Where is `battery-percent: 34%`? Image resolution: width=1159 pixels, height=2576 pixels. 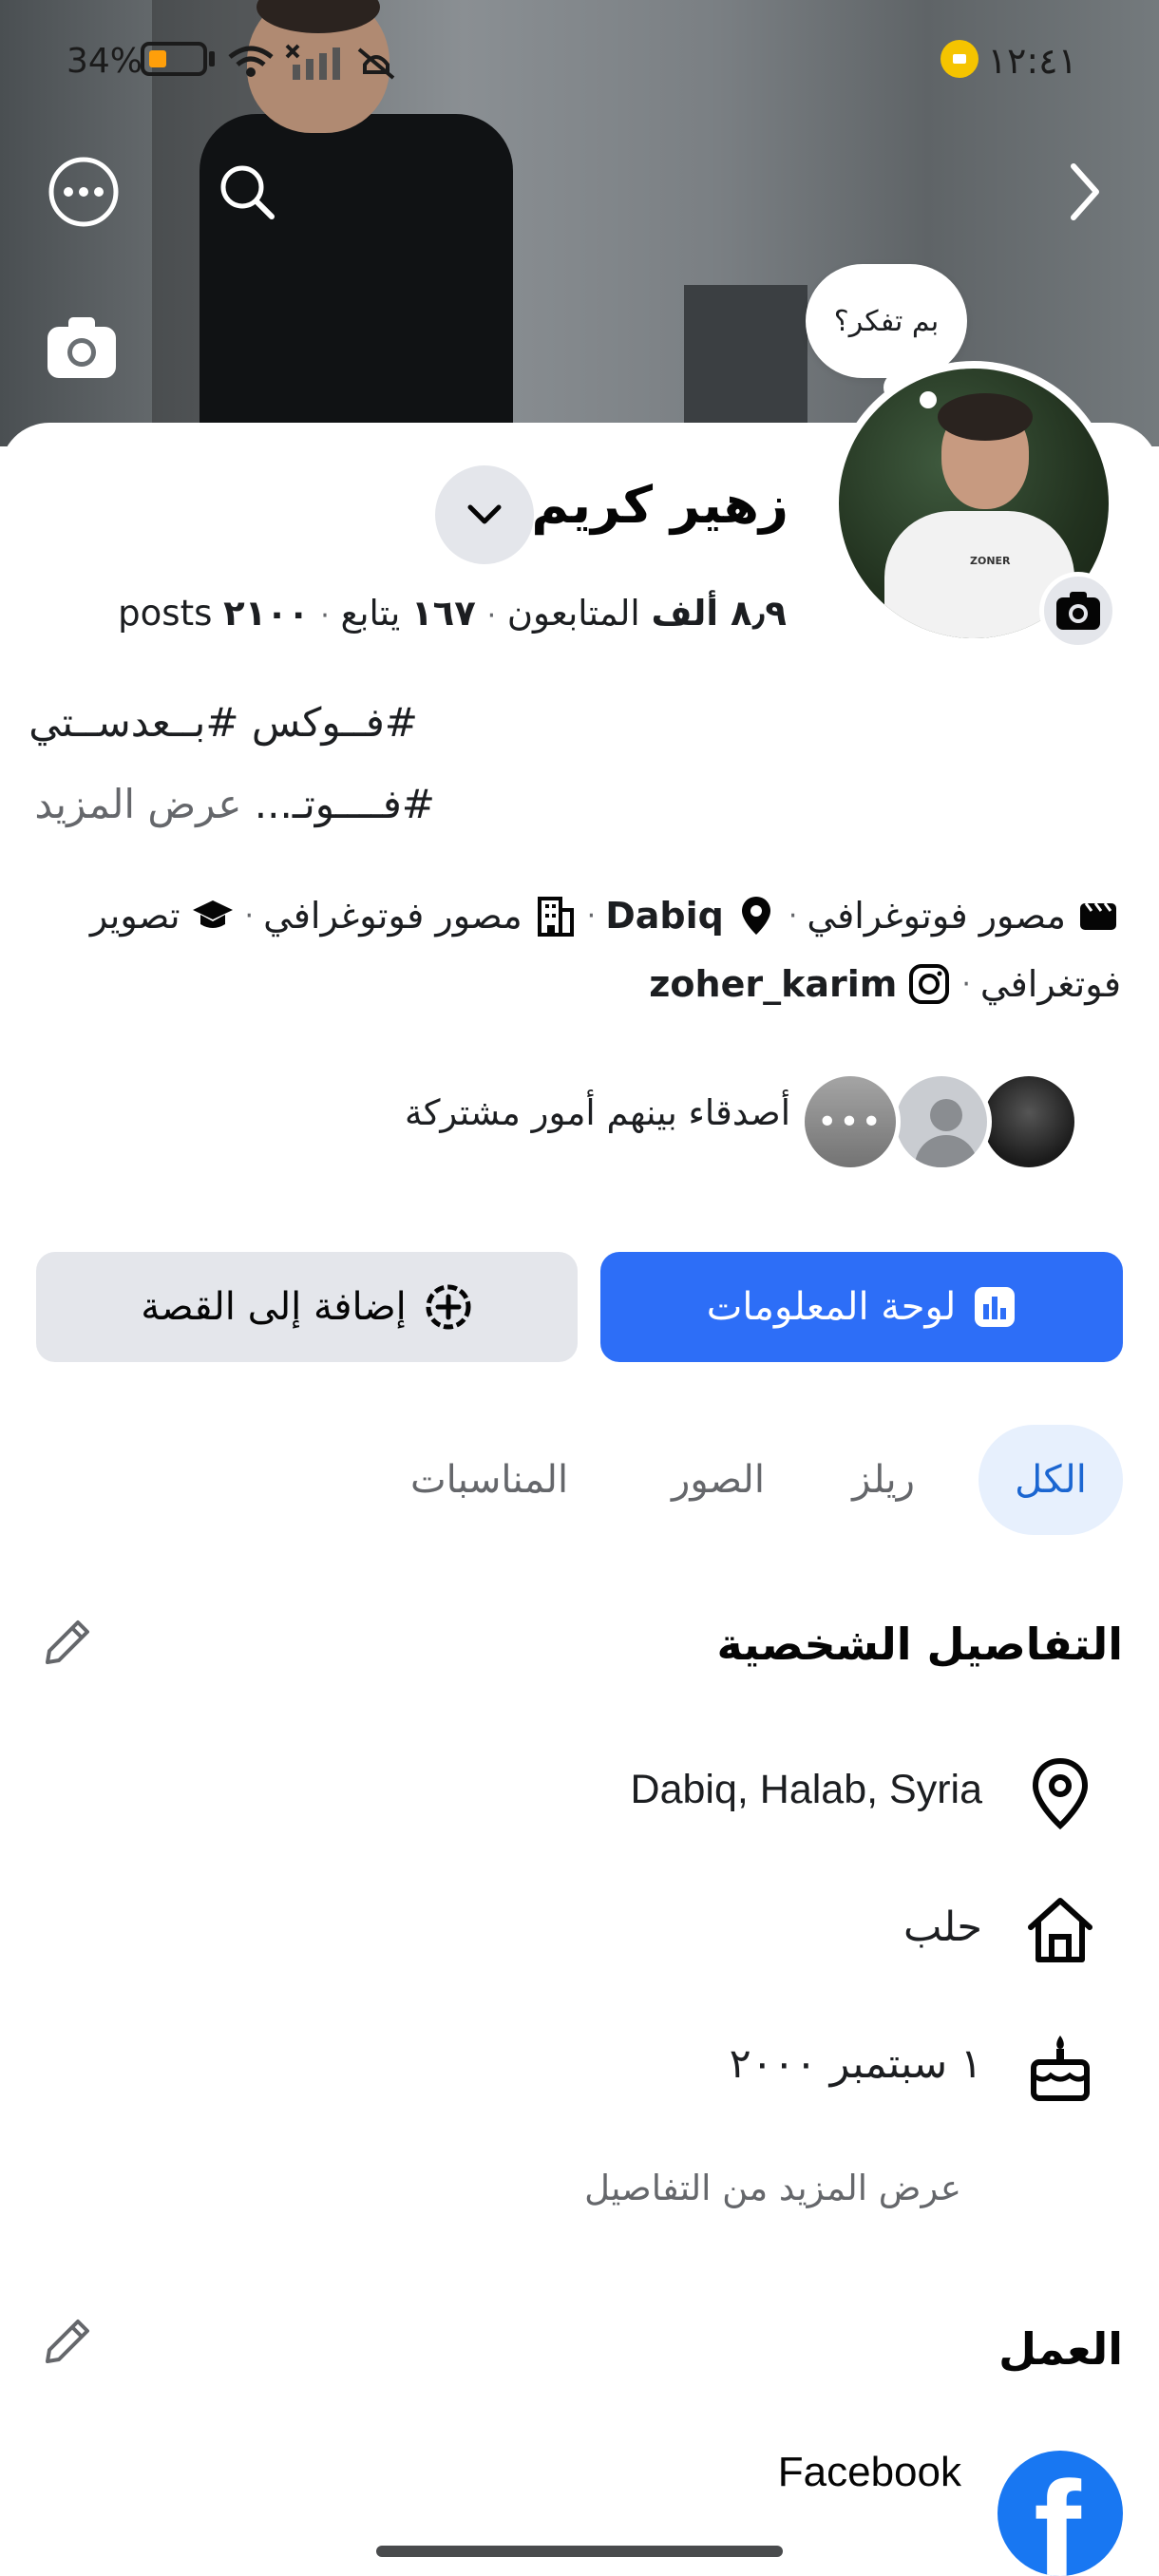 battery-percent: 34% is located at coordinates (104, 61).